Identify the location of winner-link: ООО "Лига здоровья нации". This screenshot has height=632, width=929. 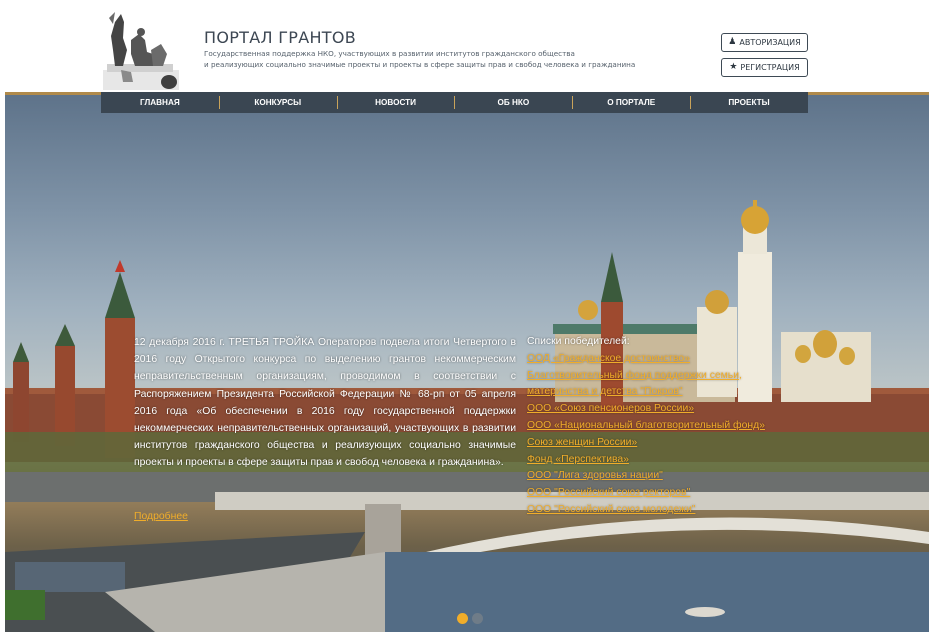
(647, 476).